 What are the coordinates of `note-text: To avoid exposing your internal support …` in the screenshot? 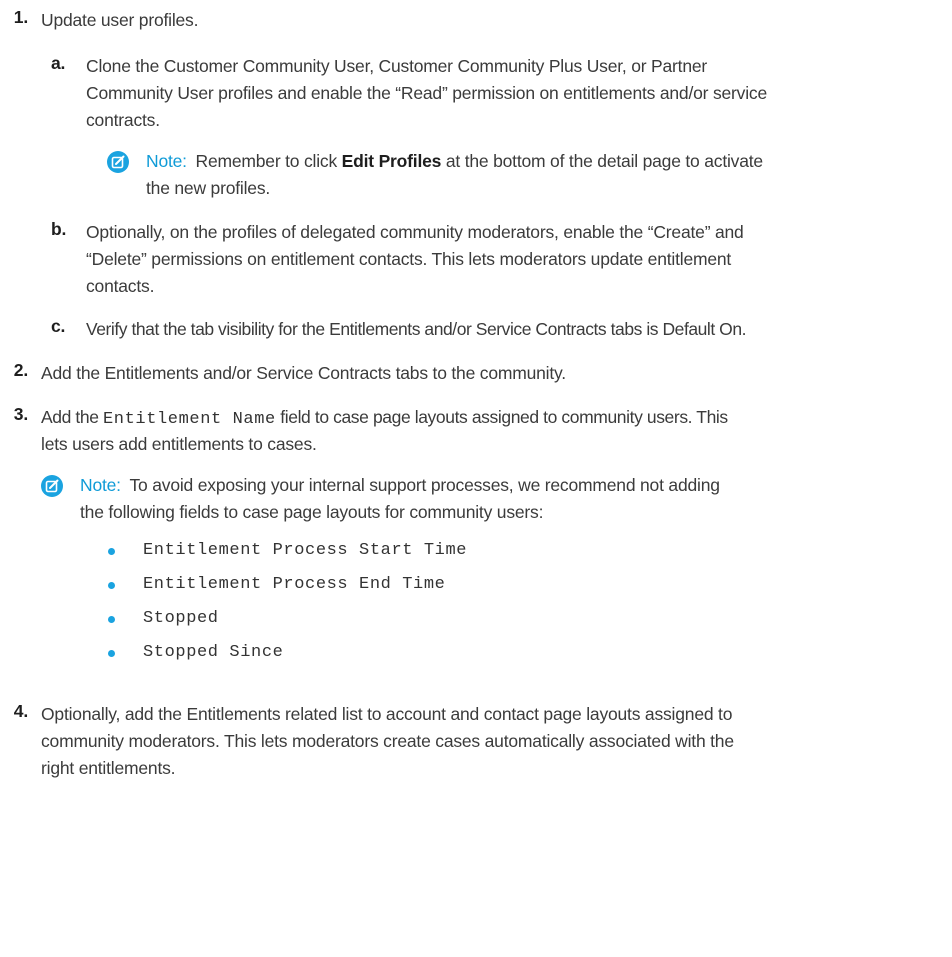 It's located at (424, 485).